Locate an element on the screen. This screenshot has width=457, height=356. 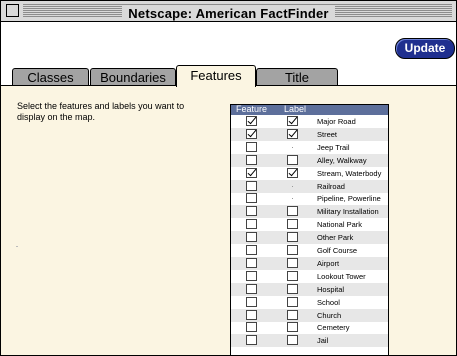
feature-name: Church is located at coordinates (329, 315).